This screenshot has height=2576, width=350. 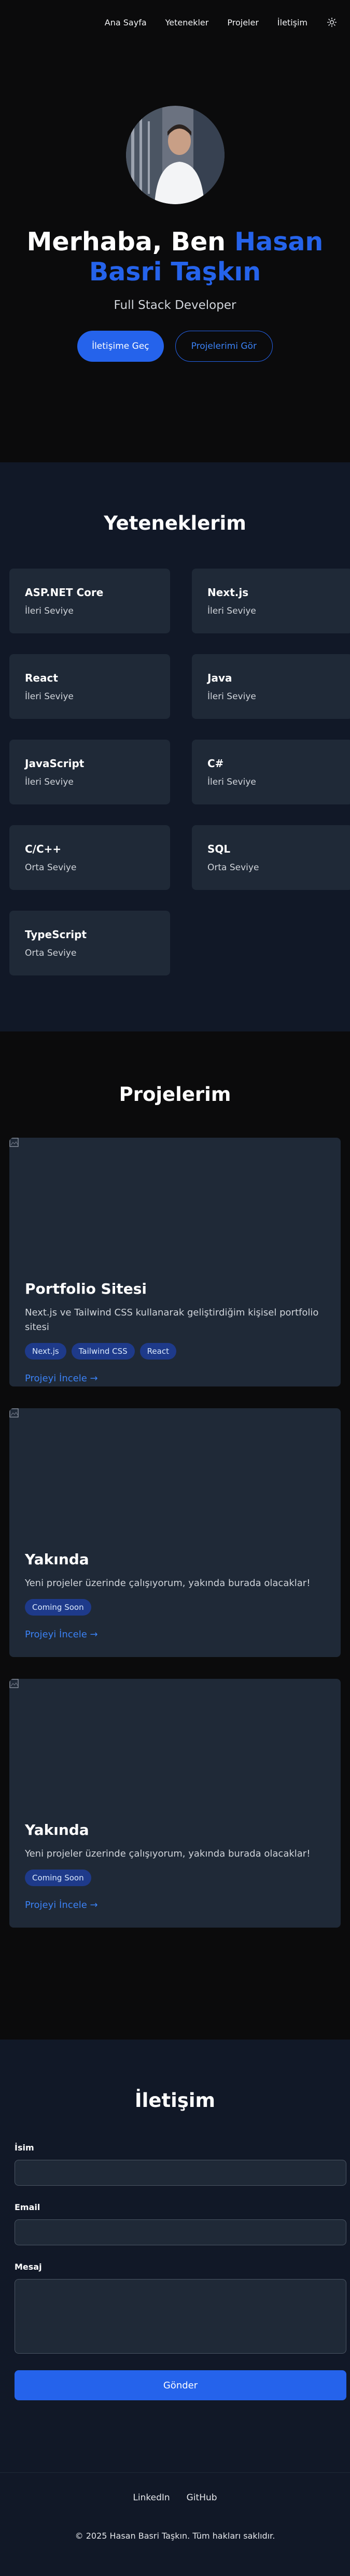 What do you see at coordinates (292, 22) in the screenshot?
I see `nav-link-contact: İletişim` at bounding box center [292, 22].